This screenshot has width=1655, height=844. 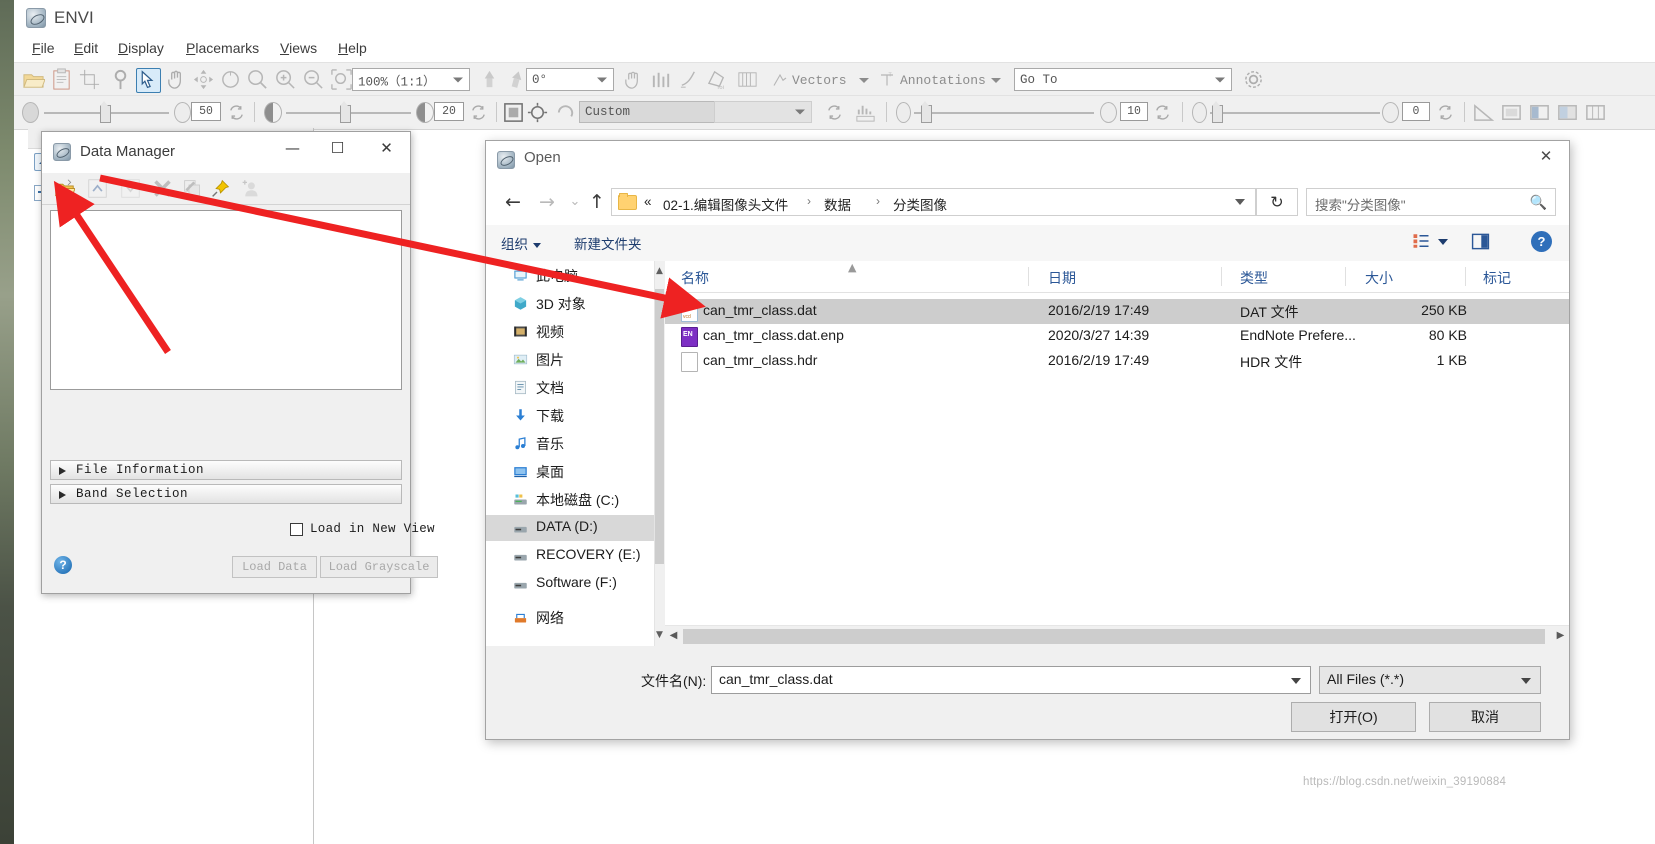 What do you see at coordinates (1011, 680) in the screenshot?
I see `filename-input: can_tmr_class.dat` at bounding box center [1011, 680].